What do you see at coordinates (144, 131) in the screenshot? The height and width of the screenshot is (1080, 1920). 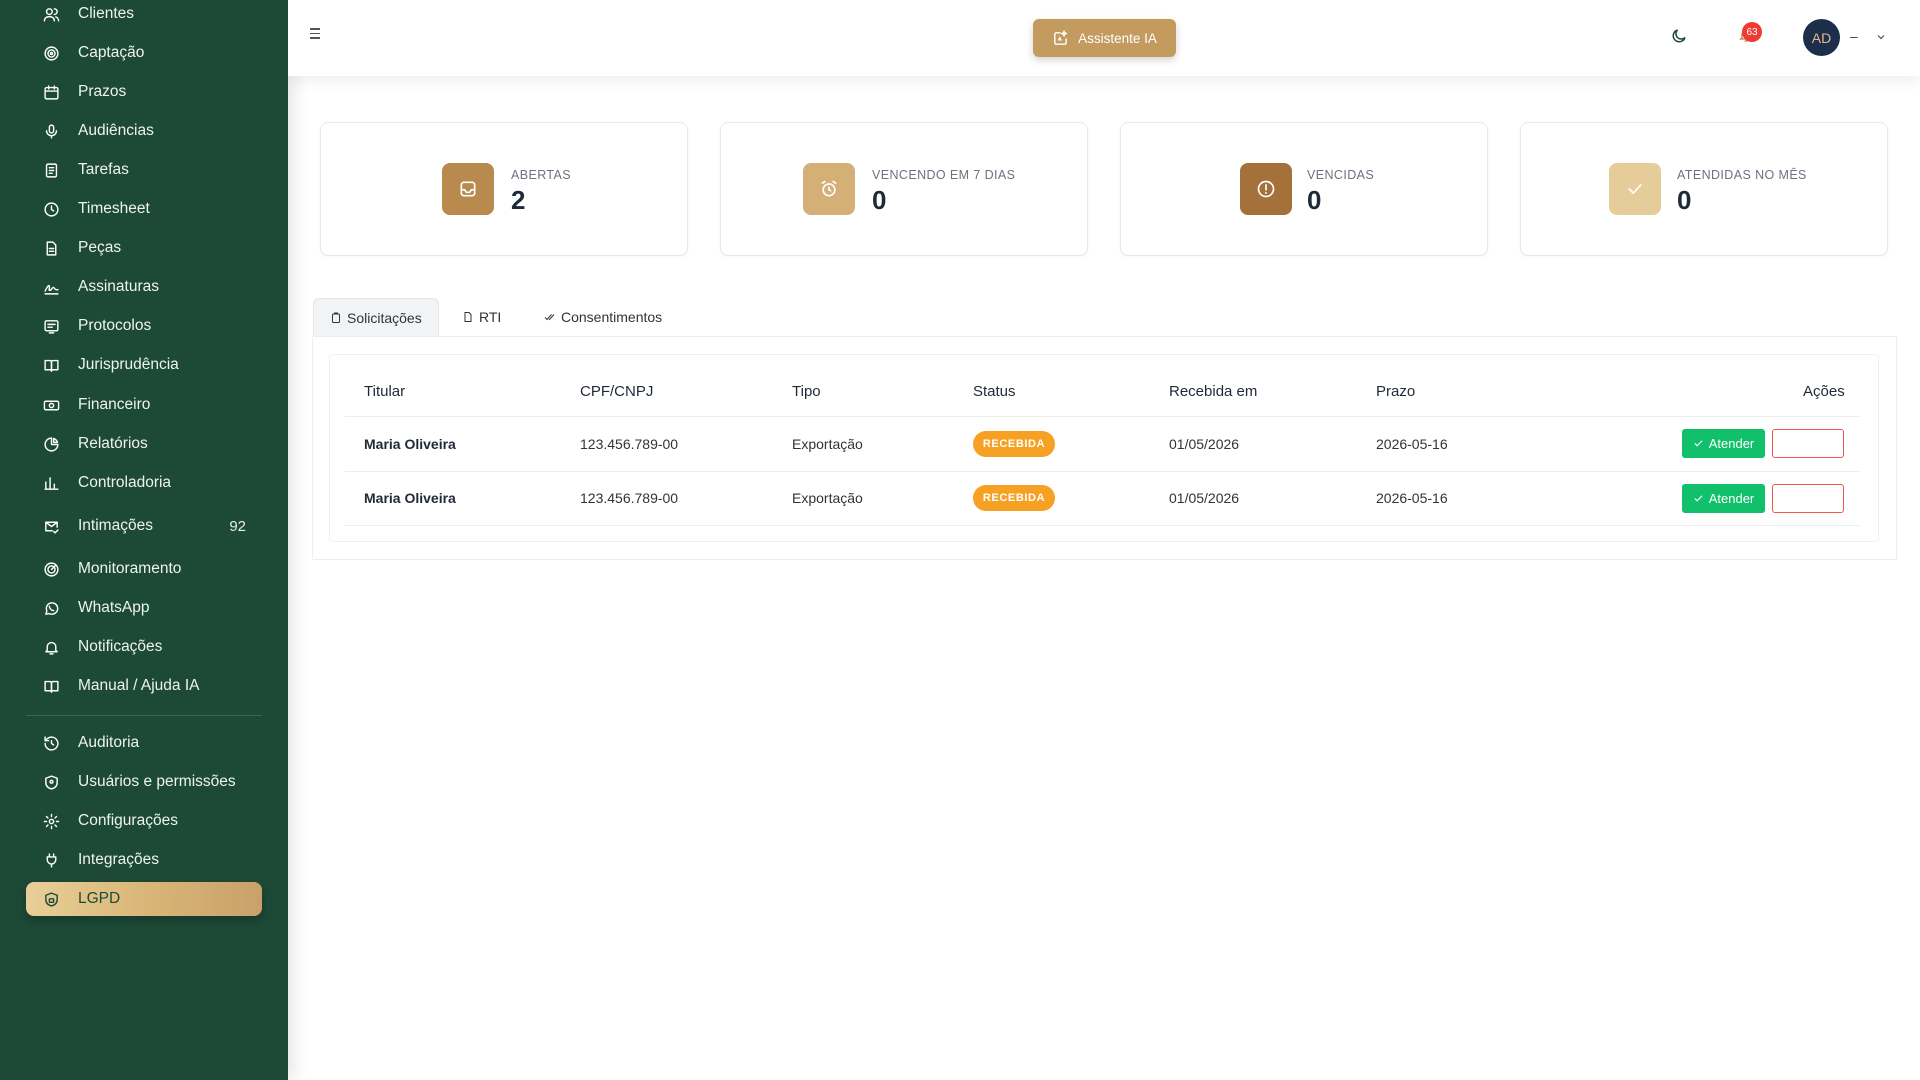 I see `sidebar-item-audiencias: Audiências` at bounding box center [144, 131].